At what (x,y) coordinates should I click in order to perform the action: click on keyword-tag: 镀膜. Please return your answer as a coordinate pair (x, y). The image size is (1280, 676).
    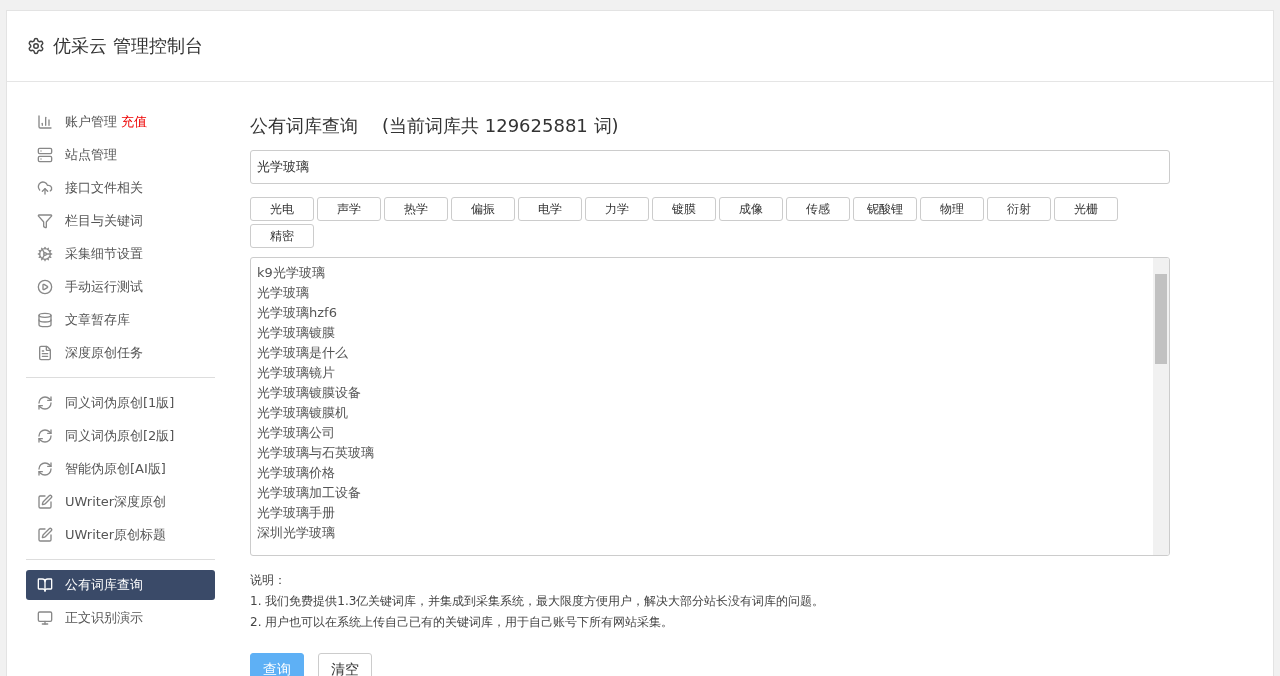
    Looking at the image, I should click on (684, 209).